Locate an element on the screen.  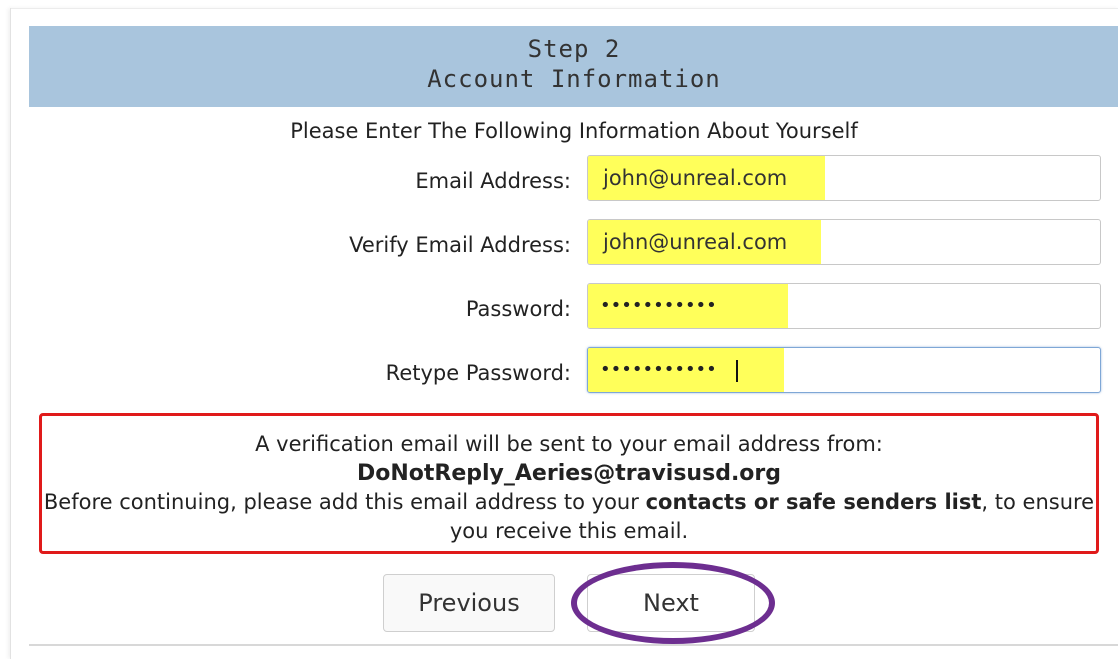
retype-password-value: ••••••••••• is located at coordinates (658, 369).